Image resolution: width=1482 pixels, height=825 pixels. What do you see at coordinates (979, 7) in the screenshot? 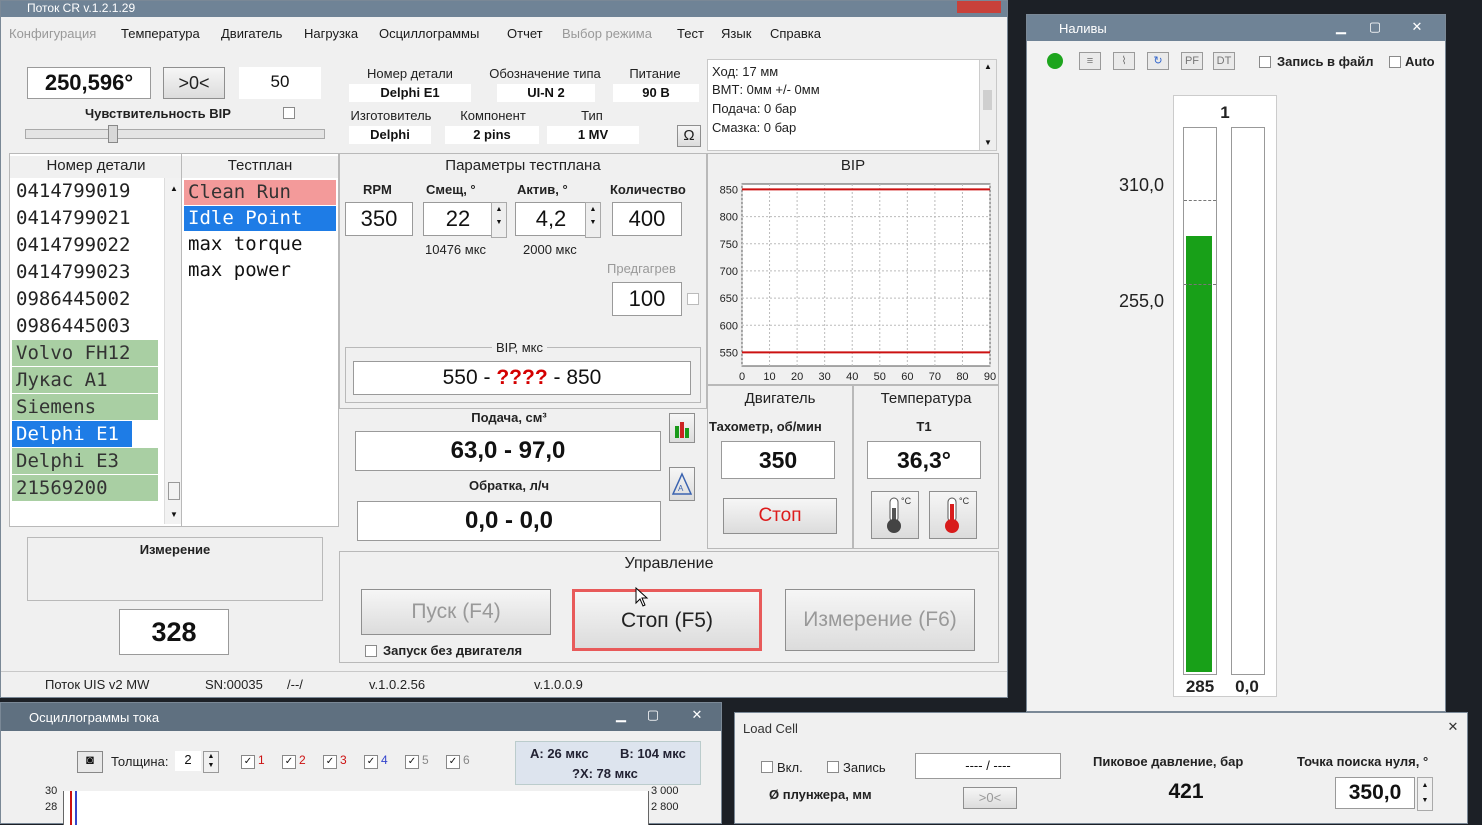
I see `close-icon` at bounding box center [979, 7].